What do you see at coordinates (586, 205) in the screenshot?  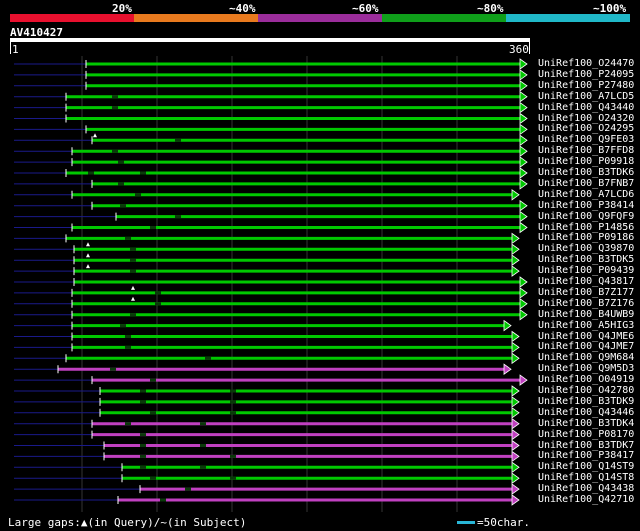 I see `hit-label: UniRef100_P38414` at bounding box center [586, 205].